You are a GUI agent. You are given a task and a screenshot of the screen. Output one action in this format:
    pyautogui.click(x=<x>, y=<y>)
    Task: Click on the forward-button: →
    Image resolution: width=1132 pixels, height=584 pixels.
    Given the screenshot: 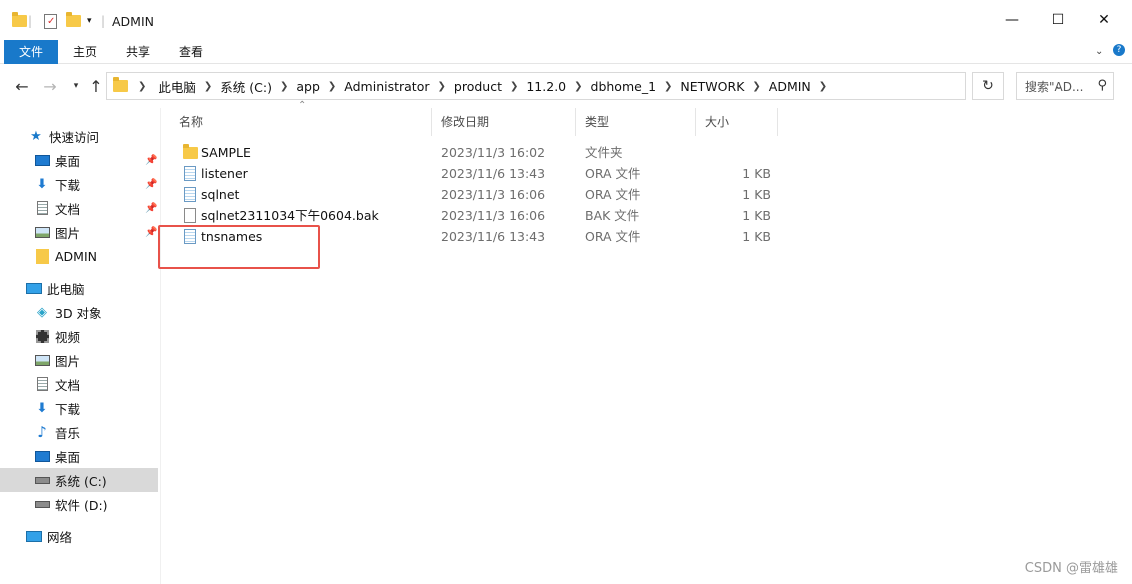 What is the action you would take?
    pyautogui.click(x=50, y=86)
    